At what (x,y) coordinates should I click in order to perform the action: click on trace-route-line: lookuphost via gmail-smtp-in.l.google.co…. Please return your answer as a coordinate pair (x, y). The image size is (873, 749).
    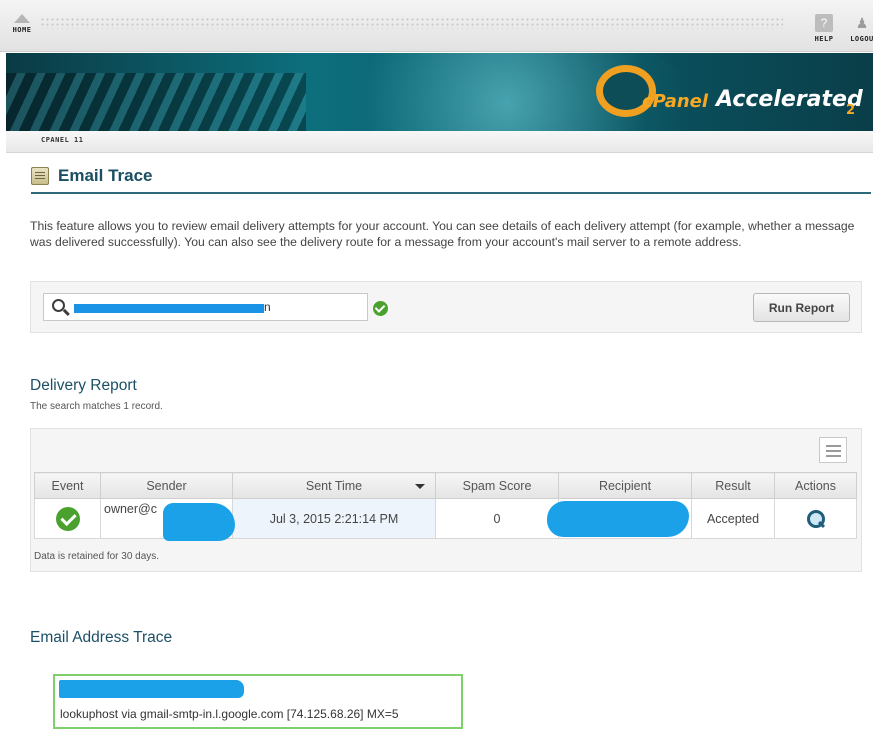
    Looking at the image, I should click on (229, 714).